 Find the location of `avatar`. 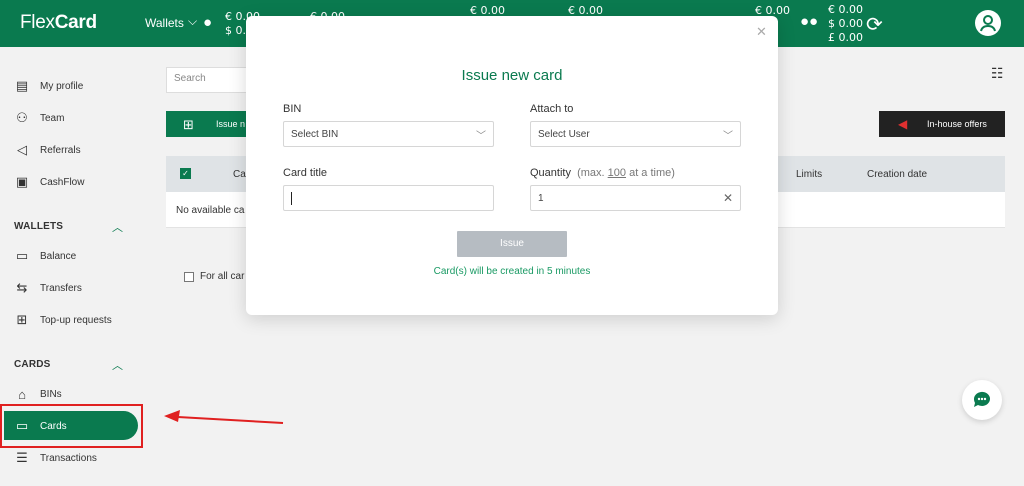

avatar is located at coordinates (988, 23).